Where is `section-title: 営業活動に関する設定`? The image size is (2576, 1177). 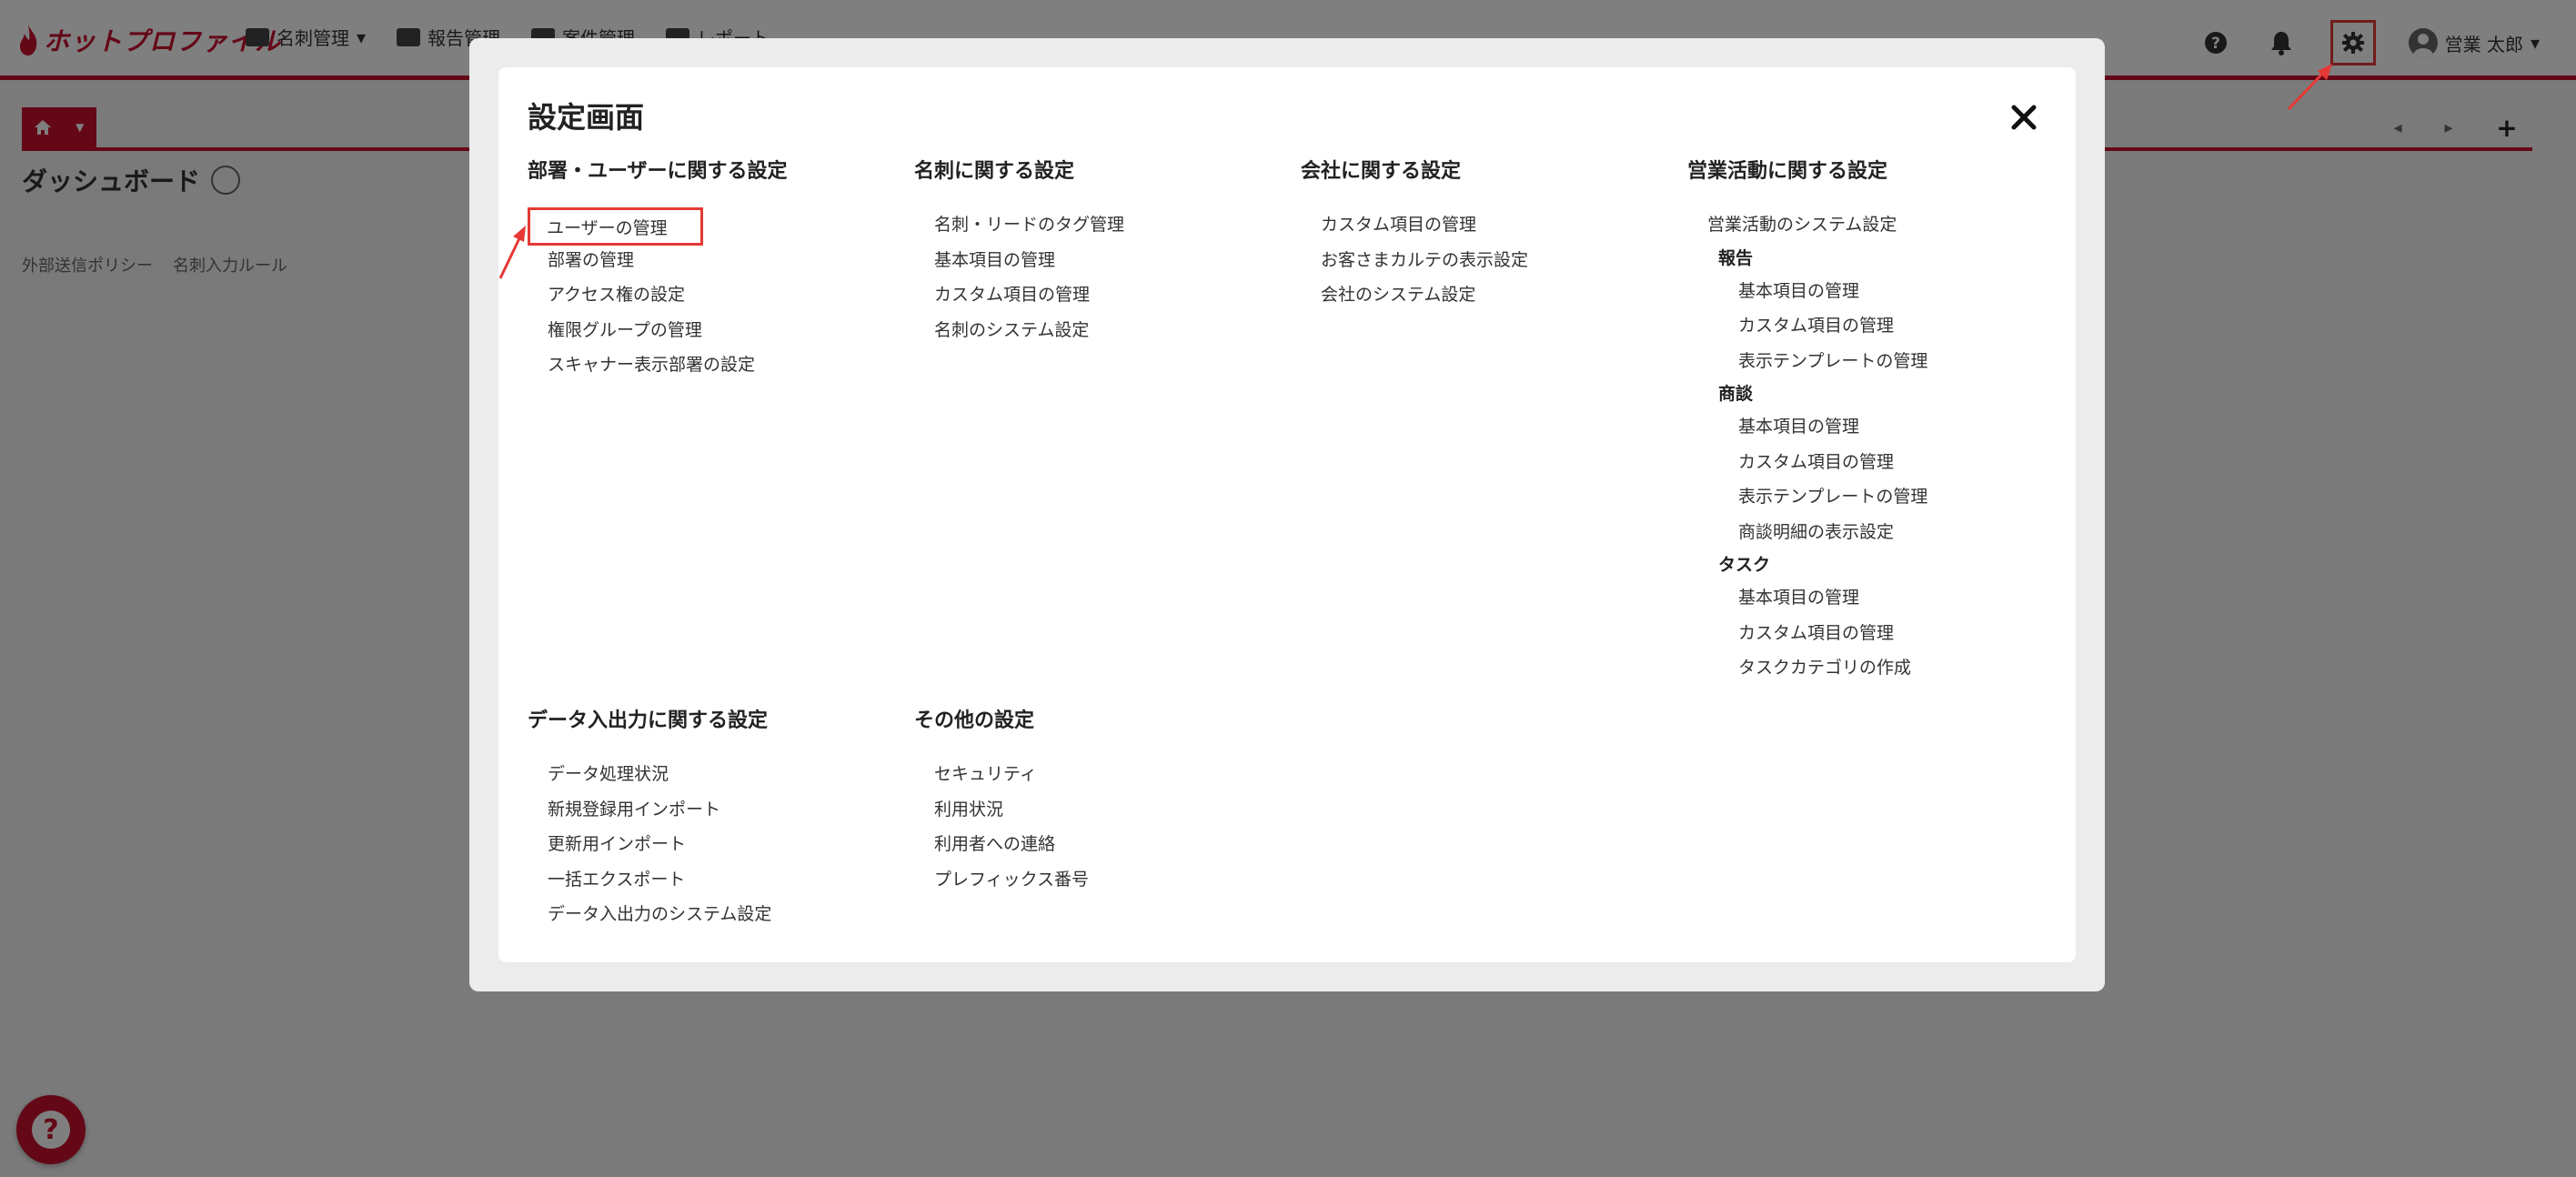
section-title: 営業活動に関する設定 is located at coordinates (1787, 171).